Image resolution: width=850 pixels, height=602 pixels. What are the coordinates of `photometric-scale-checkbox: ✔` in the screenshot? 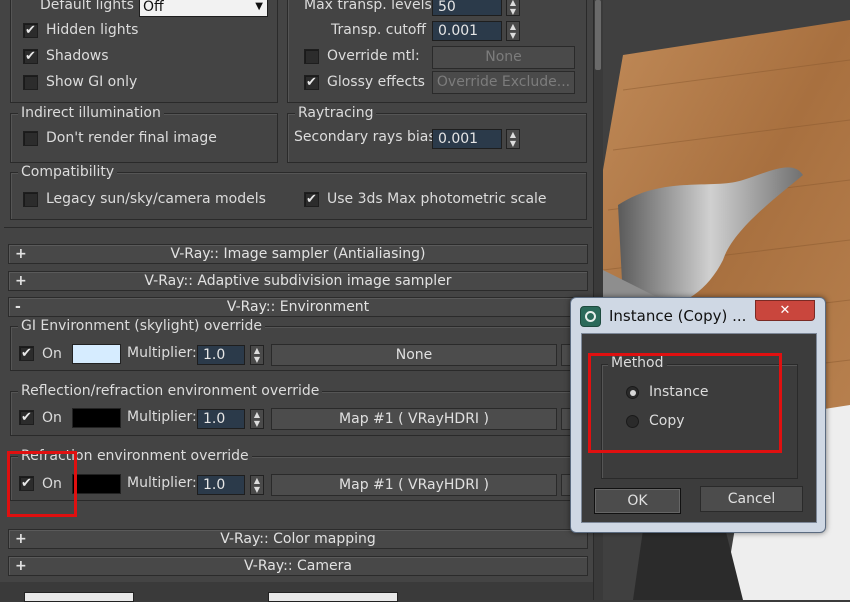 It's located at (311, 199).